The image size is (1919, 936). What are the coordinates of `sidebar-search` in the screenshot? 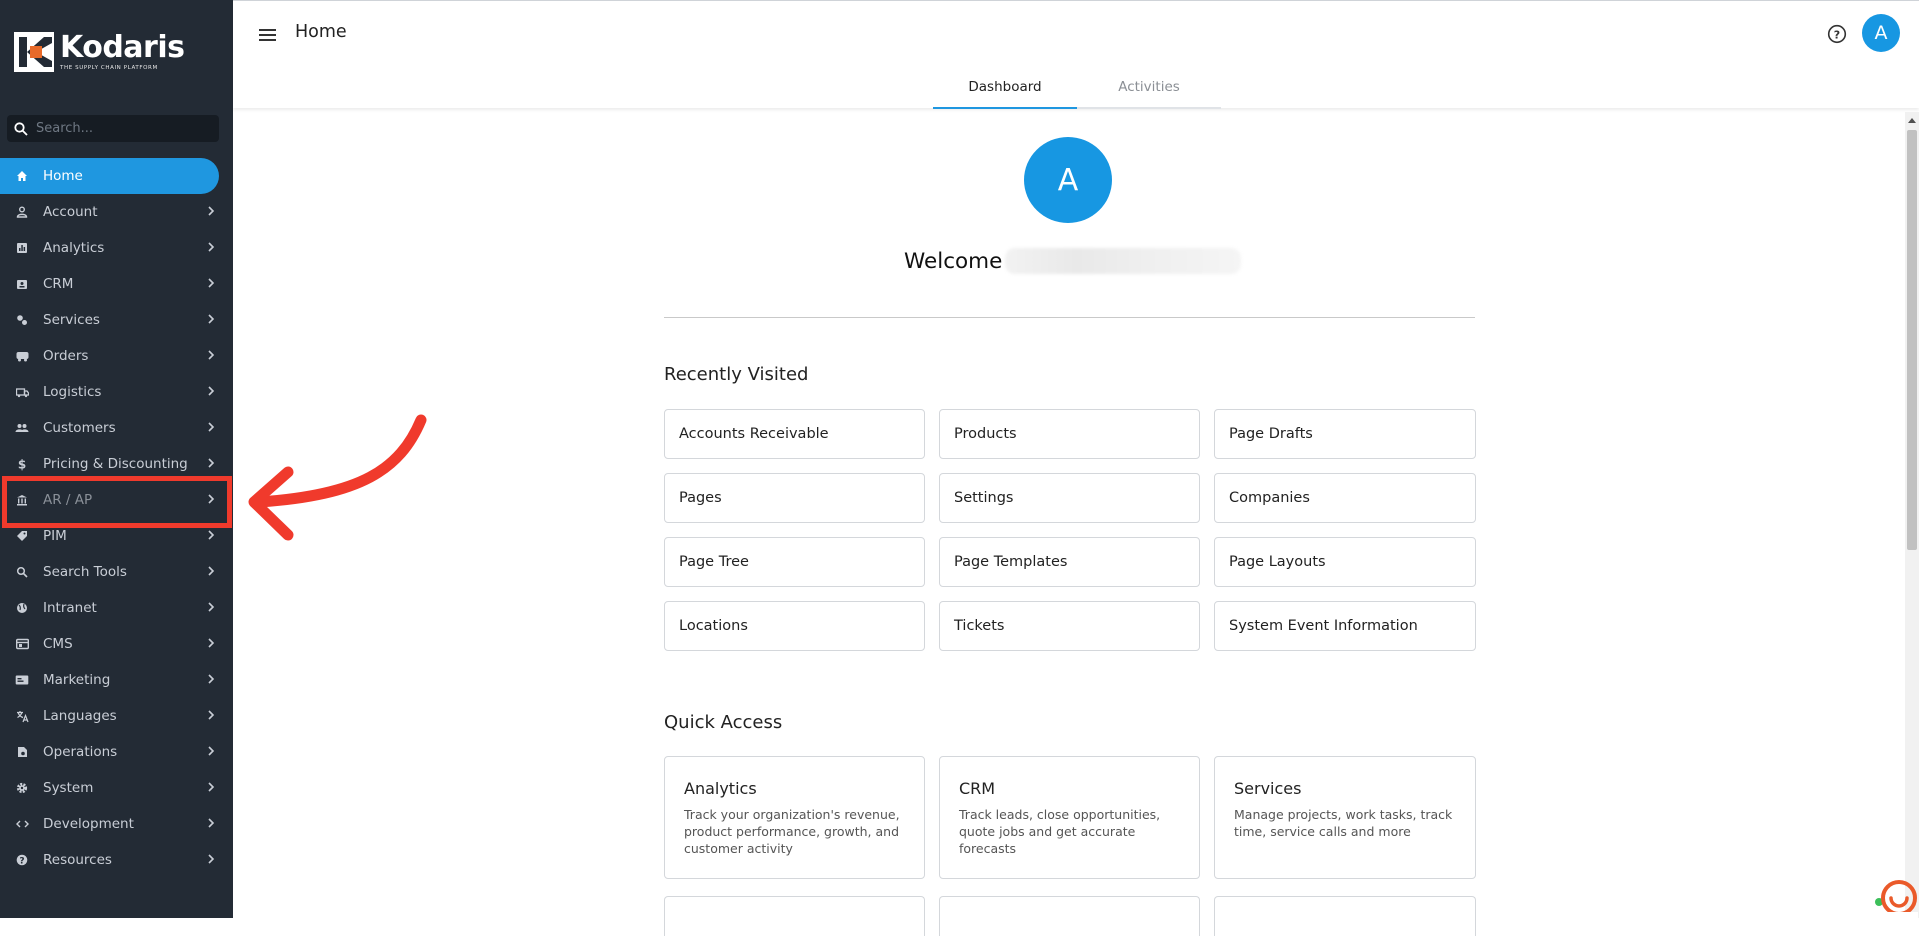 It's located at (113, 128).